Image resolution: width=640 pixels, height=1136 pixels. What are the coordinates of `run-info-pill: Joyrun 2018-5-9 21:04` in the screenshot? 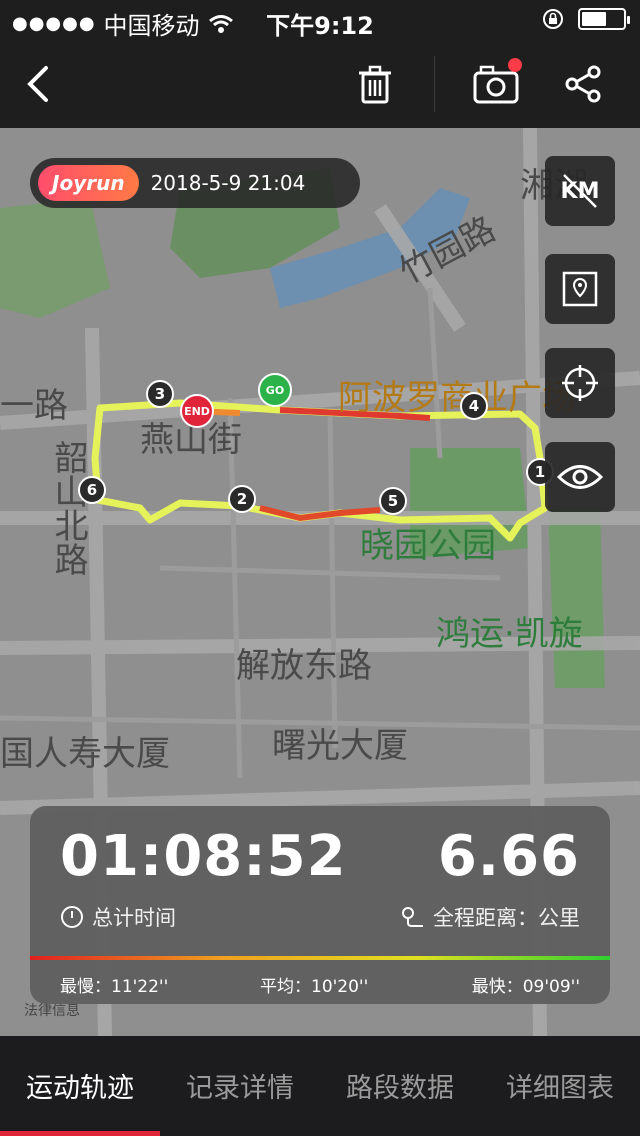 It's located at (195, 183).